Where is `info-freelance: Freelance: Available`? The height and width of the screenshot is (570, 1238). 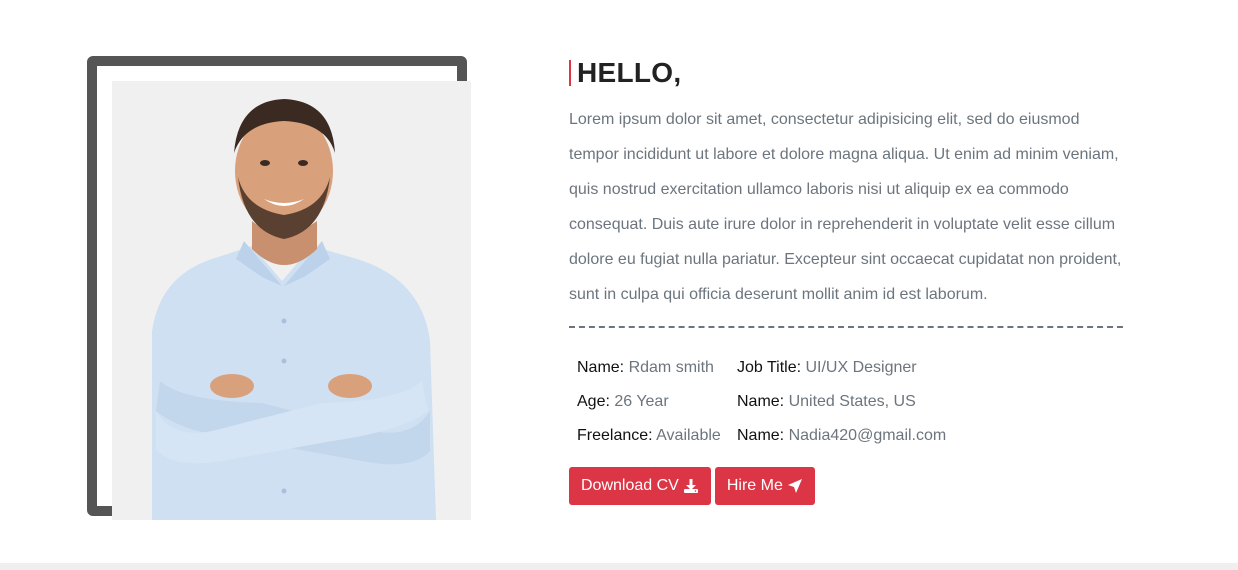 info-freelance: Freelance: Available is located at coordinates (657, 436).